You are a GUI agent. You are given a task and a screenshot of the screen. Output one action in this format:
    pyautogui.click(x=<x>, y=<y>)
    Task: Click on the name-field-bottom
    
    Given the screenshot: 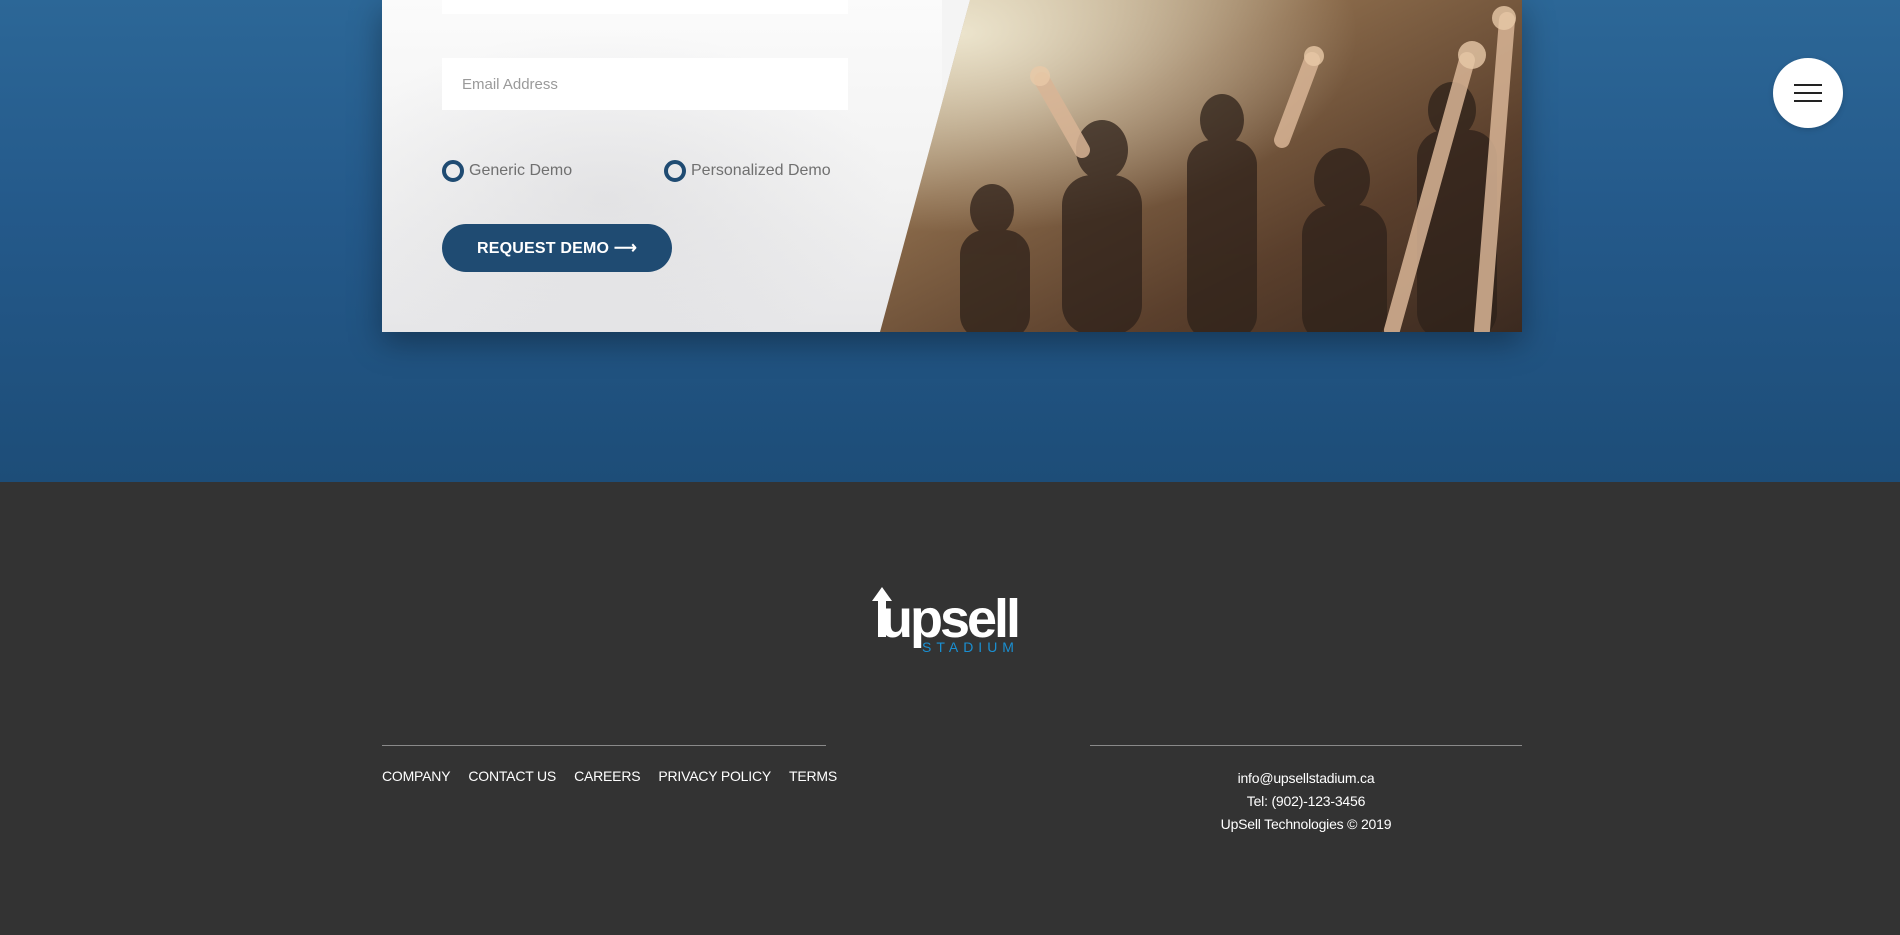 What is the action you would take?
    pyautogui.click(x=645, y=7)
    